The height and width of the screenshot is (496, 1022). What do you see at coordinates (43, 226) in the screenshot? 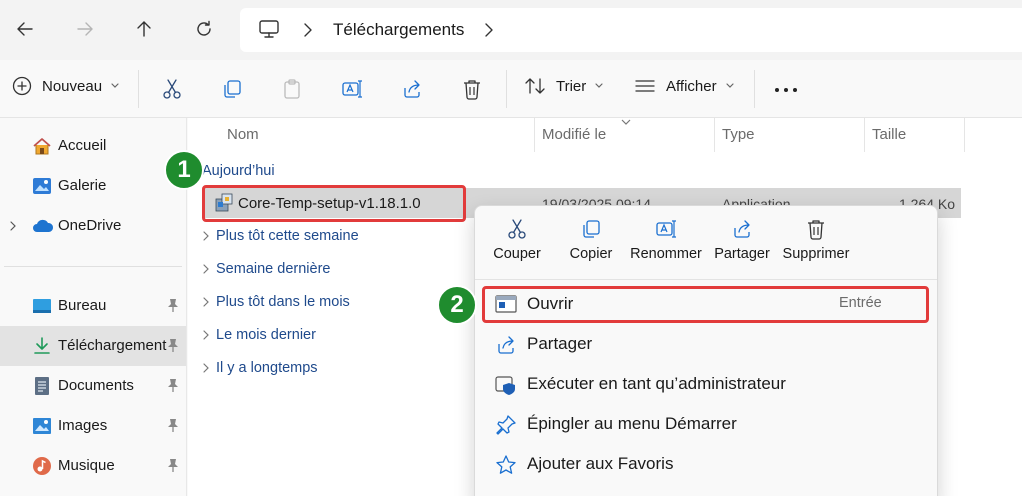
I see `cloud-icon` at bounding box center [43, 226].